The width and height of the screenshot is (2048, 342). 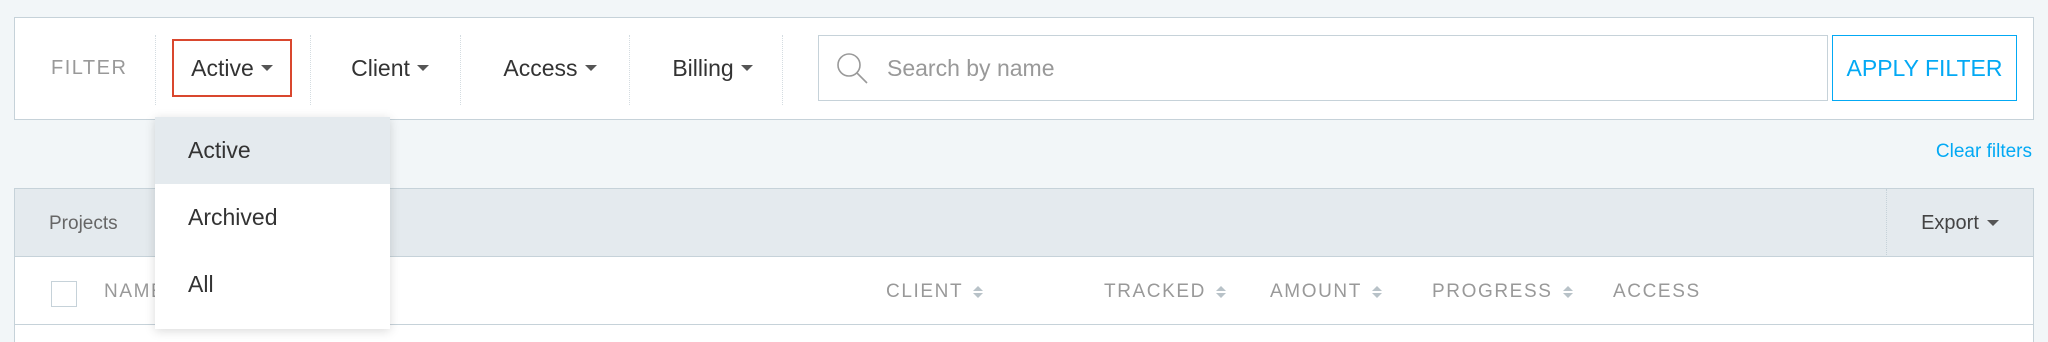 What do you see at coordinates (222, 67) in the screenshot?
I see `active-filter-label: Active` at bounding box center [222, 67].